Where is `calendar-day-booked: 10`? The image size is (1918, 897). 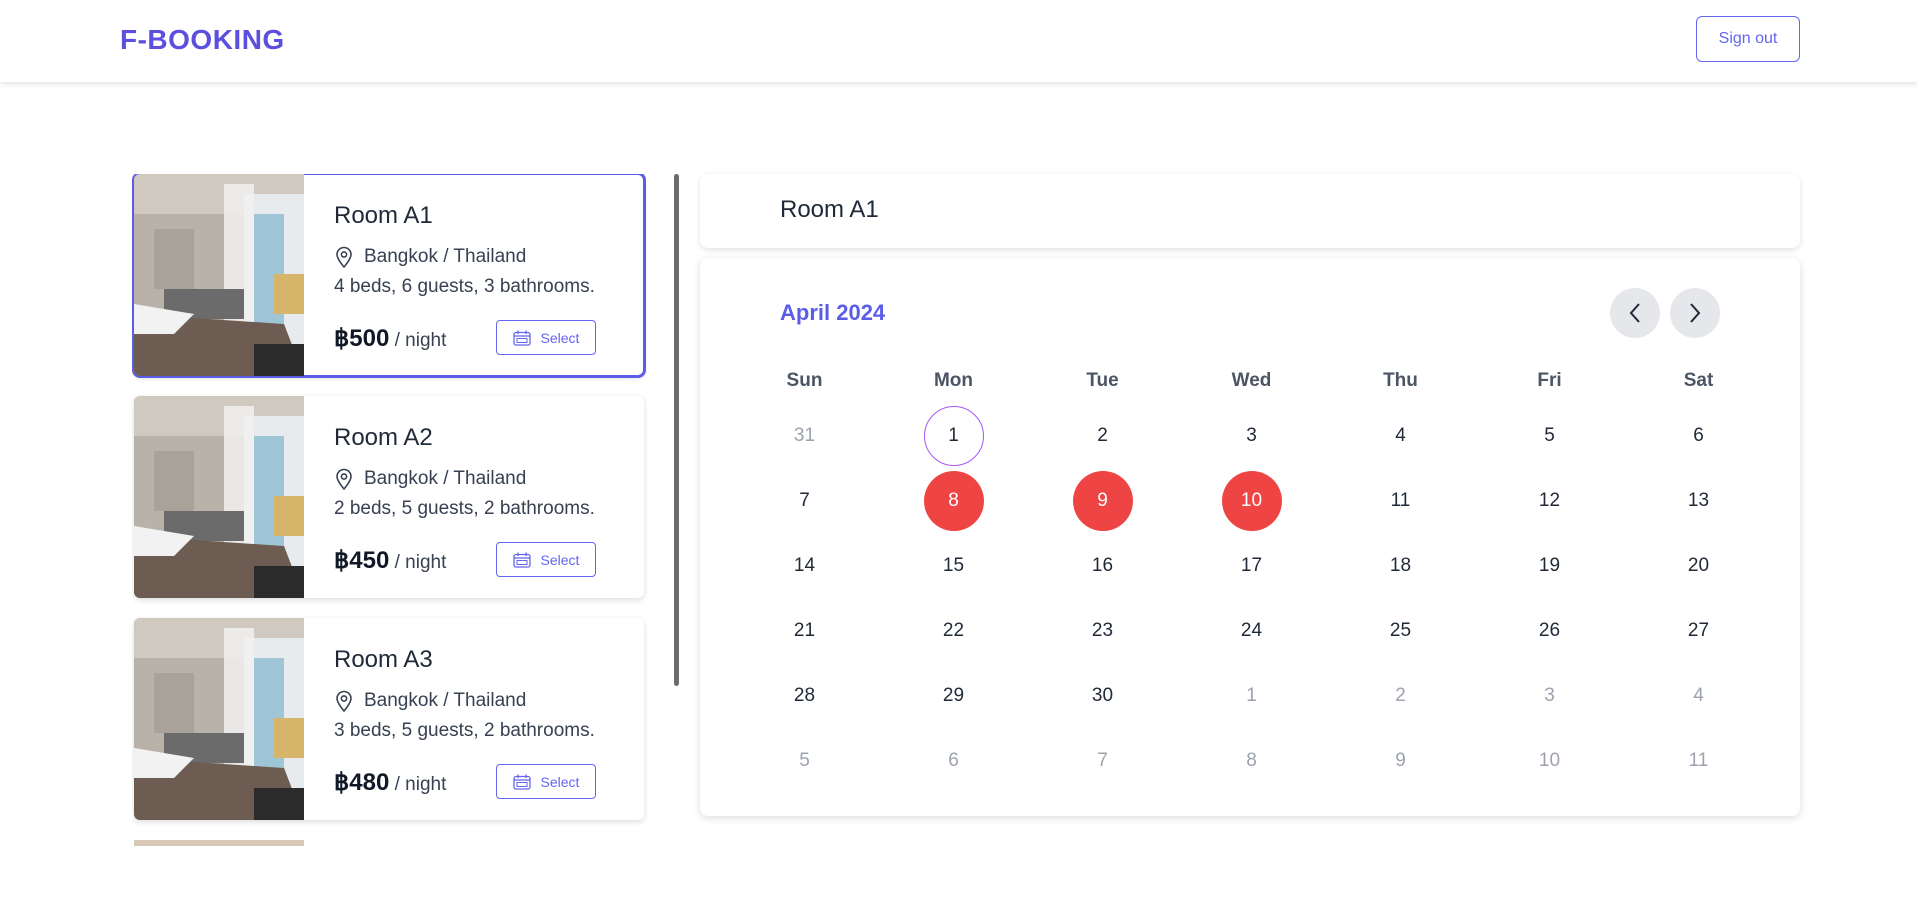
calendar-day-booked: 10 is located at coordinates (1251, 500).